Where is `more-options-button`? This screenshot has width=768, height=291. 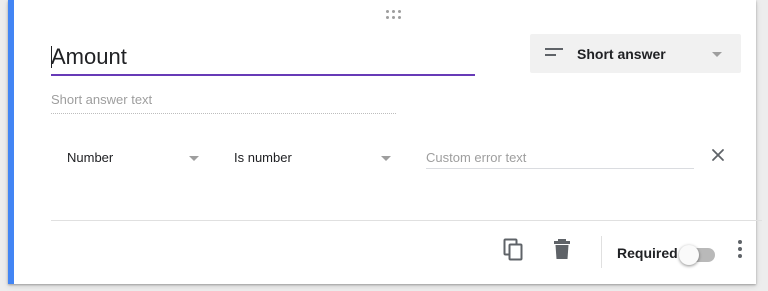 more-options-button is located at coordinates (740, 251).